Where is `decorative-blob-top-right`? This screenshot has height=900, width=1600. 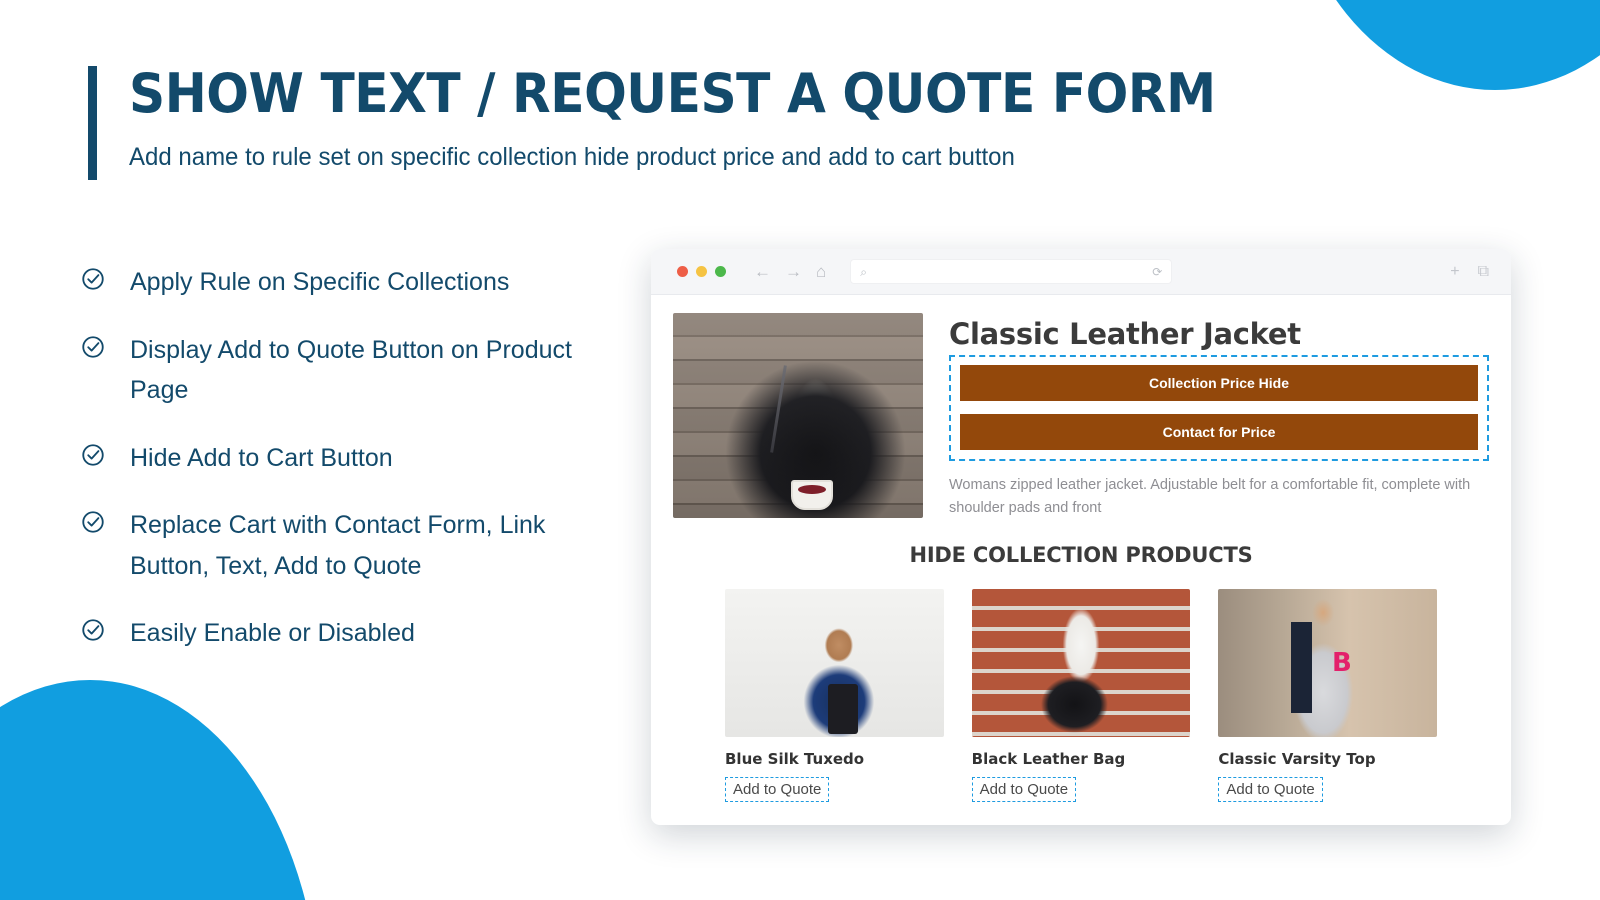 decorative-blob-top-right is located at coordinates (1442, 45).